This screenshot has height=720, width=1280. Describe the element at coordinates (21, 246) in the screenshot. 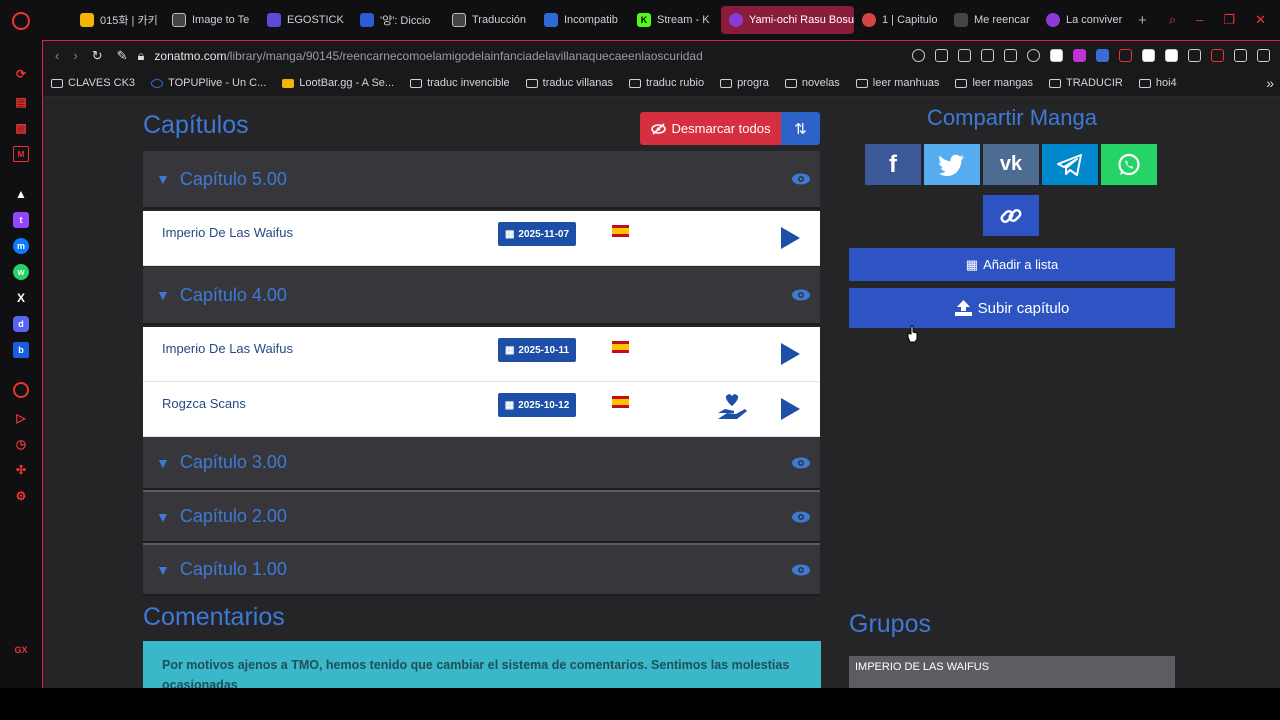

I see `messenger-icon: m` at that location.